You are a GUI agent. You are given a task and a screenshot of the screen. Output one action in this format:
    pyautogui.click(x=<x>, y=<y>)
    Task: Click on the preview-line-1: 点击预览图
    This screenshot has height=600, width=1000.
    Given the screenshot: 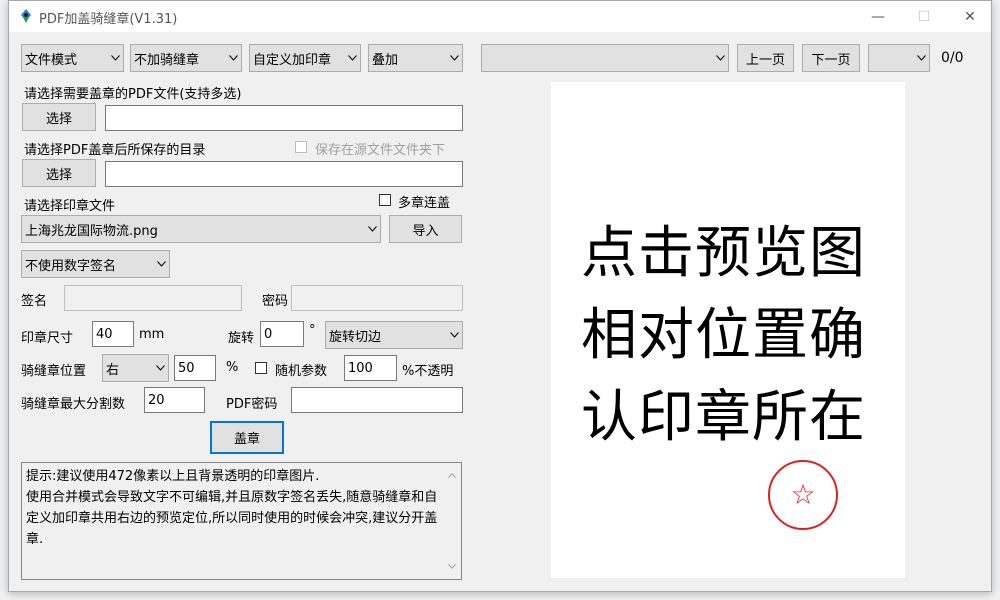 What is the action you would take?
    pyautogui.click(x=723, y=253)
    